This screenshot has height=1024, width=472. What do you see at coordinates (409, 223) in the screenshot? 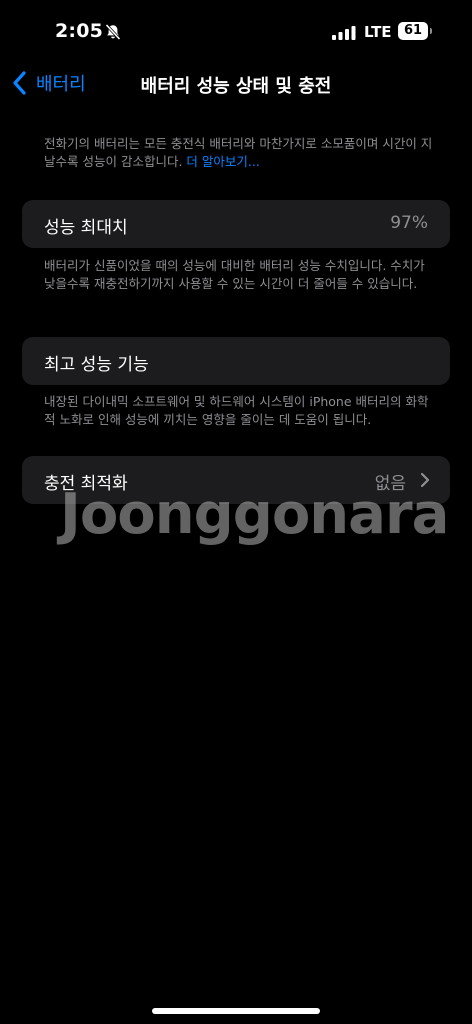
I see `max-capacity-value: 97%` at bounding box center [409, 223].